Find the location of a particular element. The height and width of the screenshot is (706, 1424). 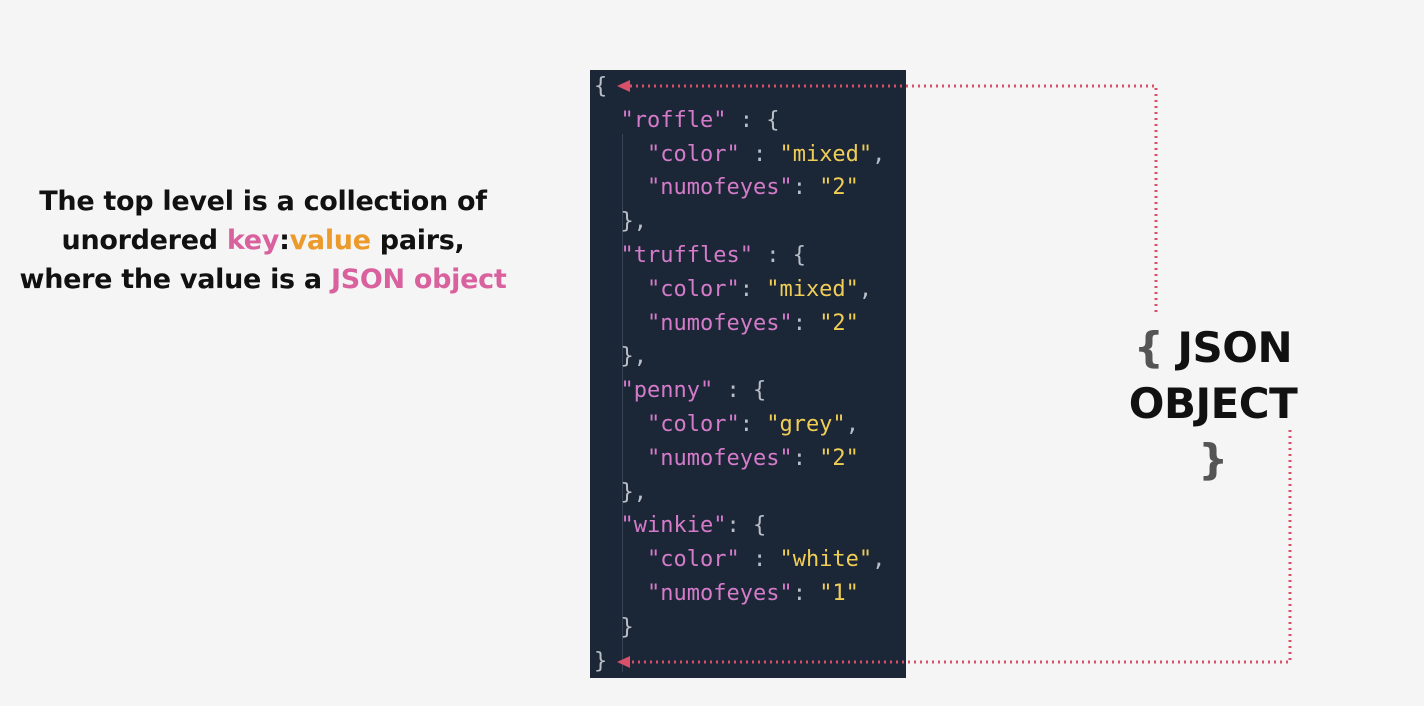

close-brace: } is located at coordinates (1213, 459).